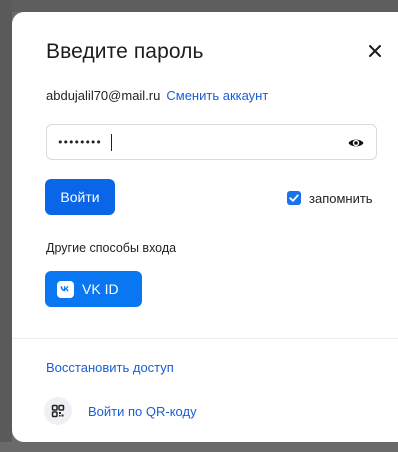 The image size is (398, 452). What do you see at coordinates (125, 51) in the screenshot?
I see `dialog-title: Введите пароль` at bounding box center [125, 51].